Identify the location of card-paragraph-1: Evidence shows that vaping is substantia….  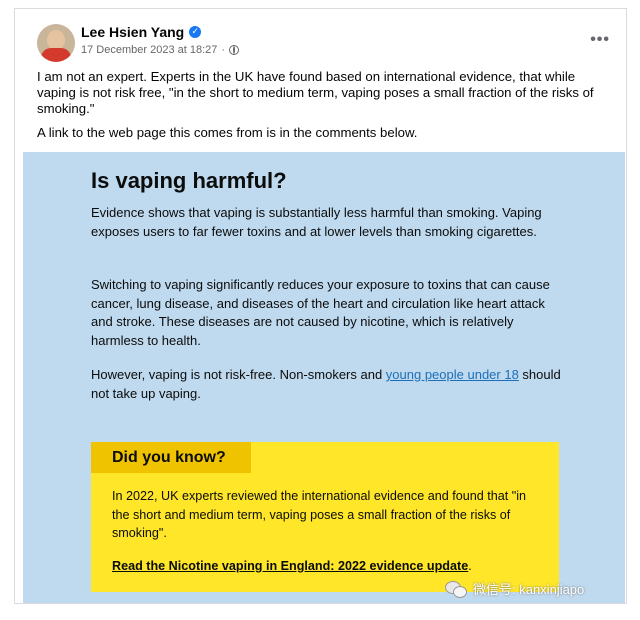
(316, 222).